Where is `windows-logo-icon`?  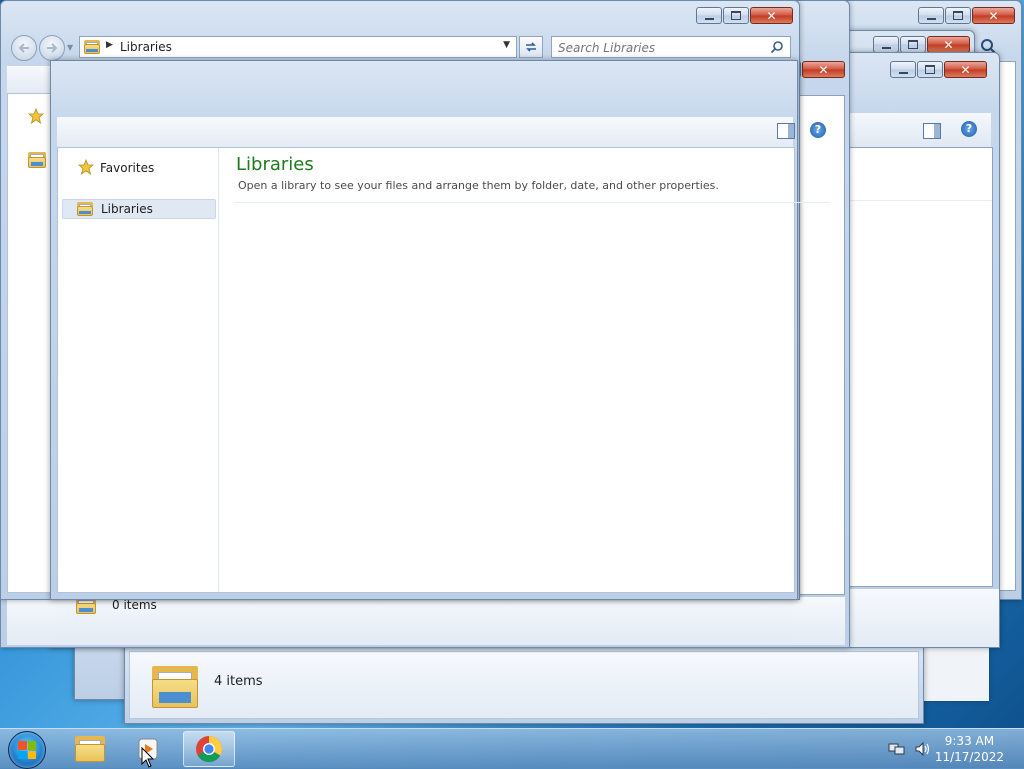 windows-logo-icon is located at coordinates (27, 750).